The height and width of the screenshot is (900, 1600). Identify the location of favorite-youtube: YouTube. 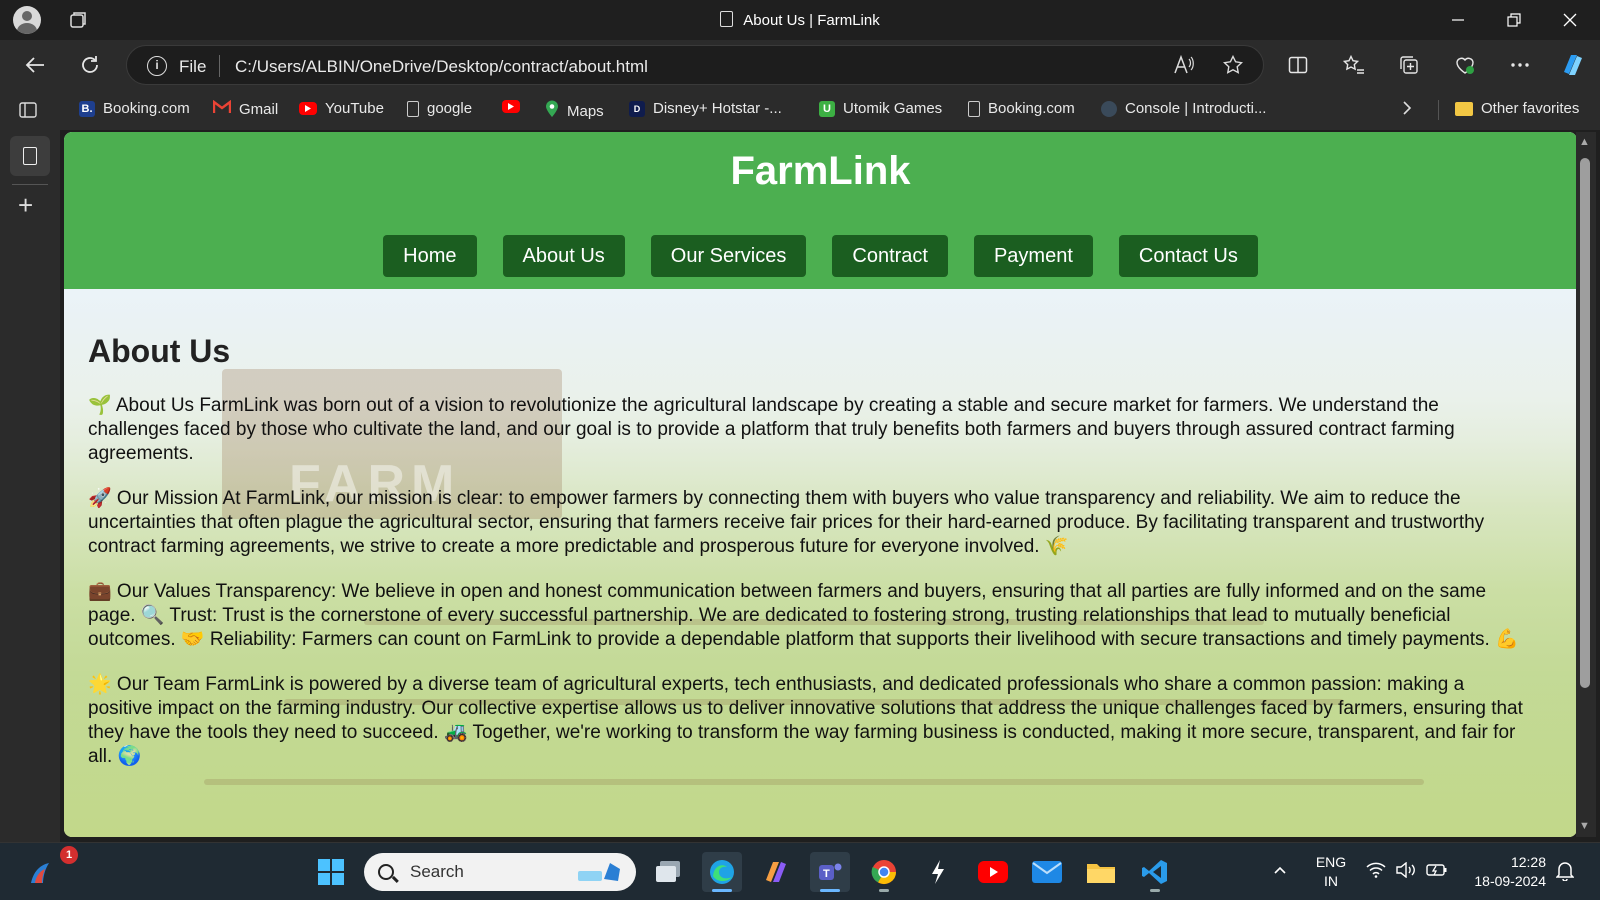
(341, 108).